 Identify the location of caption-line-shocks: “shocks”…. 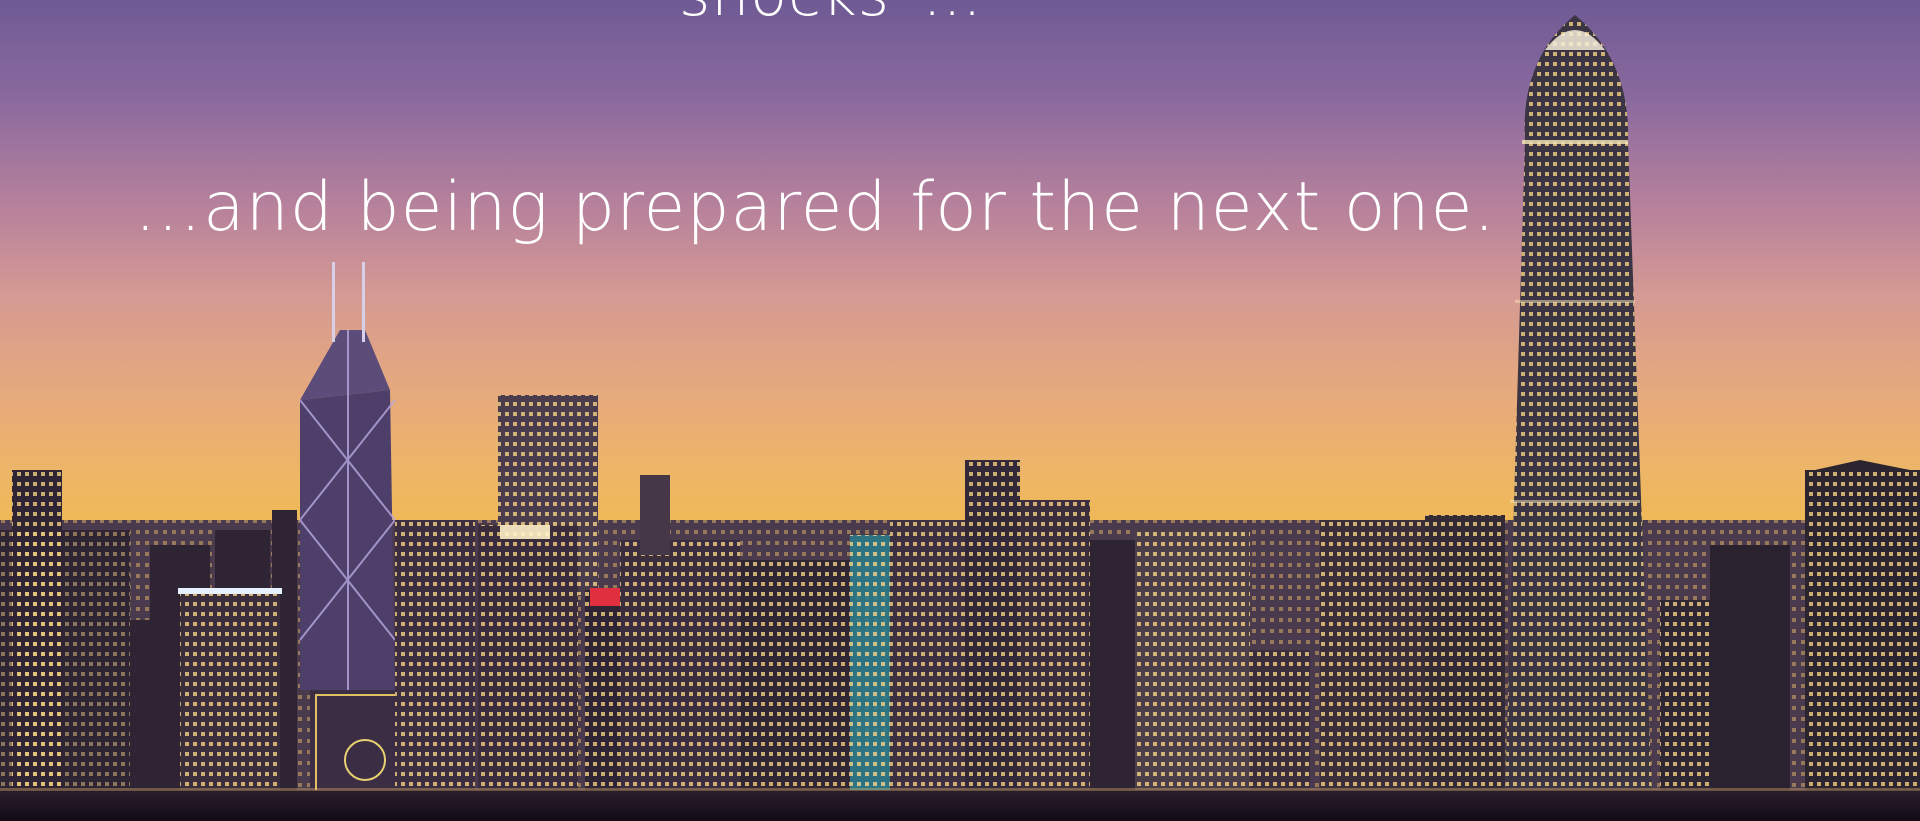
(815, 17).